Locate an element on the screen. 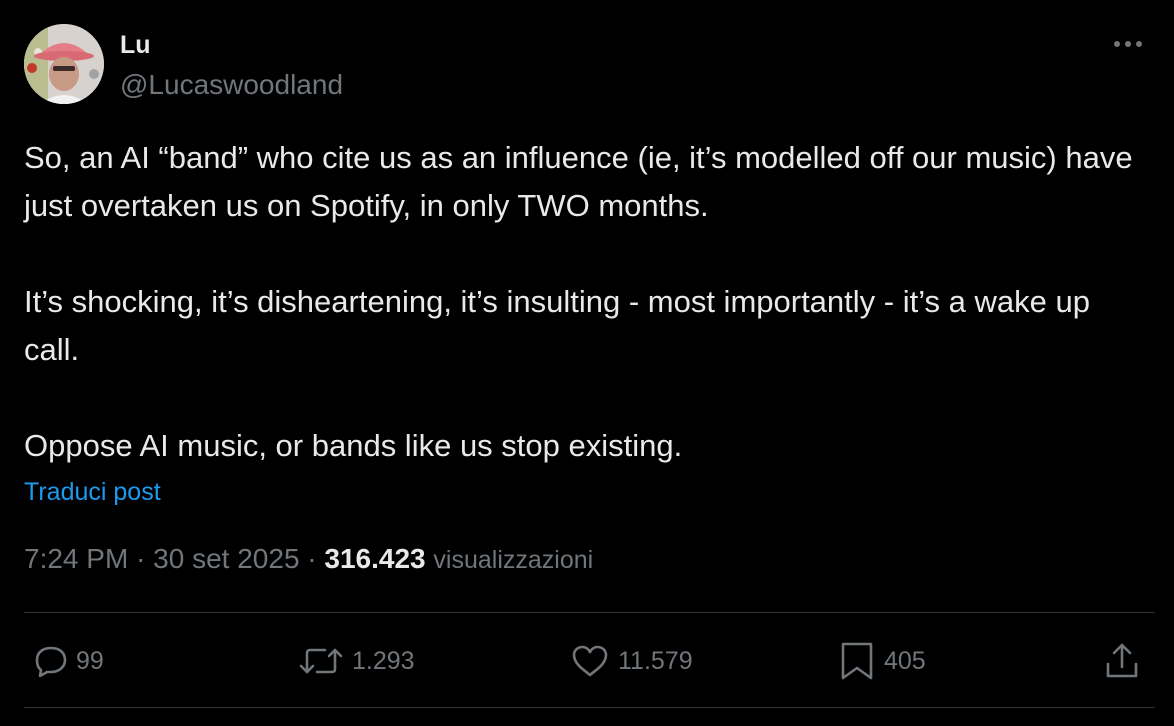 The height and width of the screenshot is (726, 1174). retweet-button: 1.293 is located at coordinates (356, 661).